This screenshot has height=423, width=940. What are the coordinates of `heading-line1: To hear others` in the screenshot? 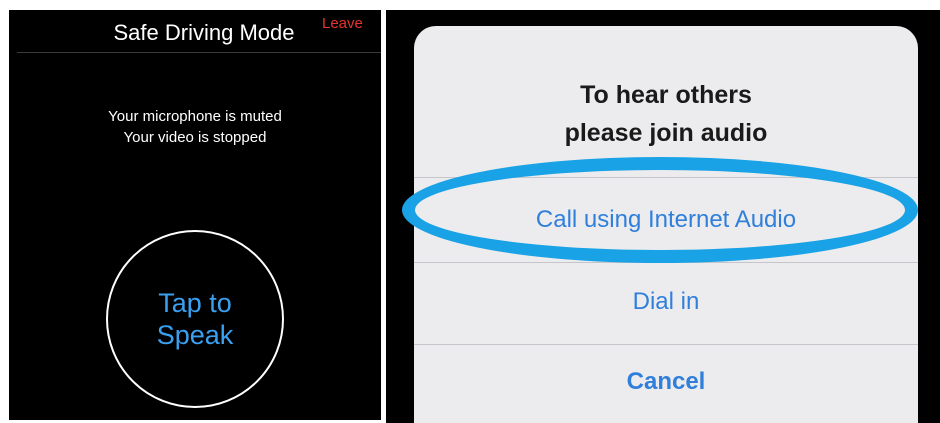 It's located at (666, 95).